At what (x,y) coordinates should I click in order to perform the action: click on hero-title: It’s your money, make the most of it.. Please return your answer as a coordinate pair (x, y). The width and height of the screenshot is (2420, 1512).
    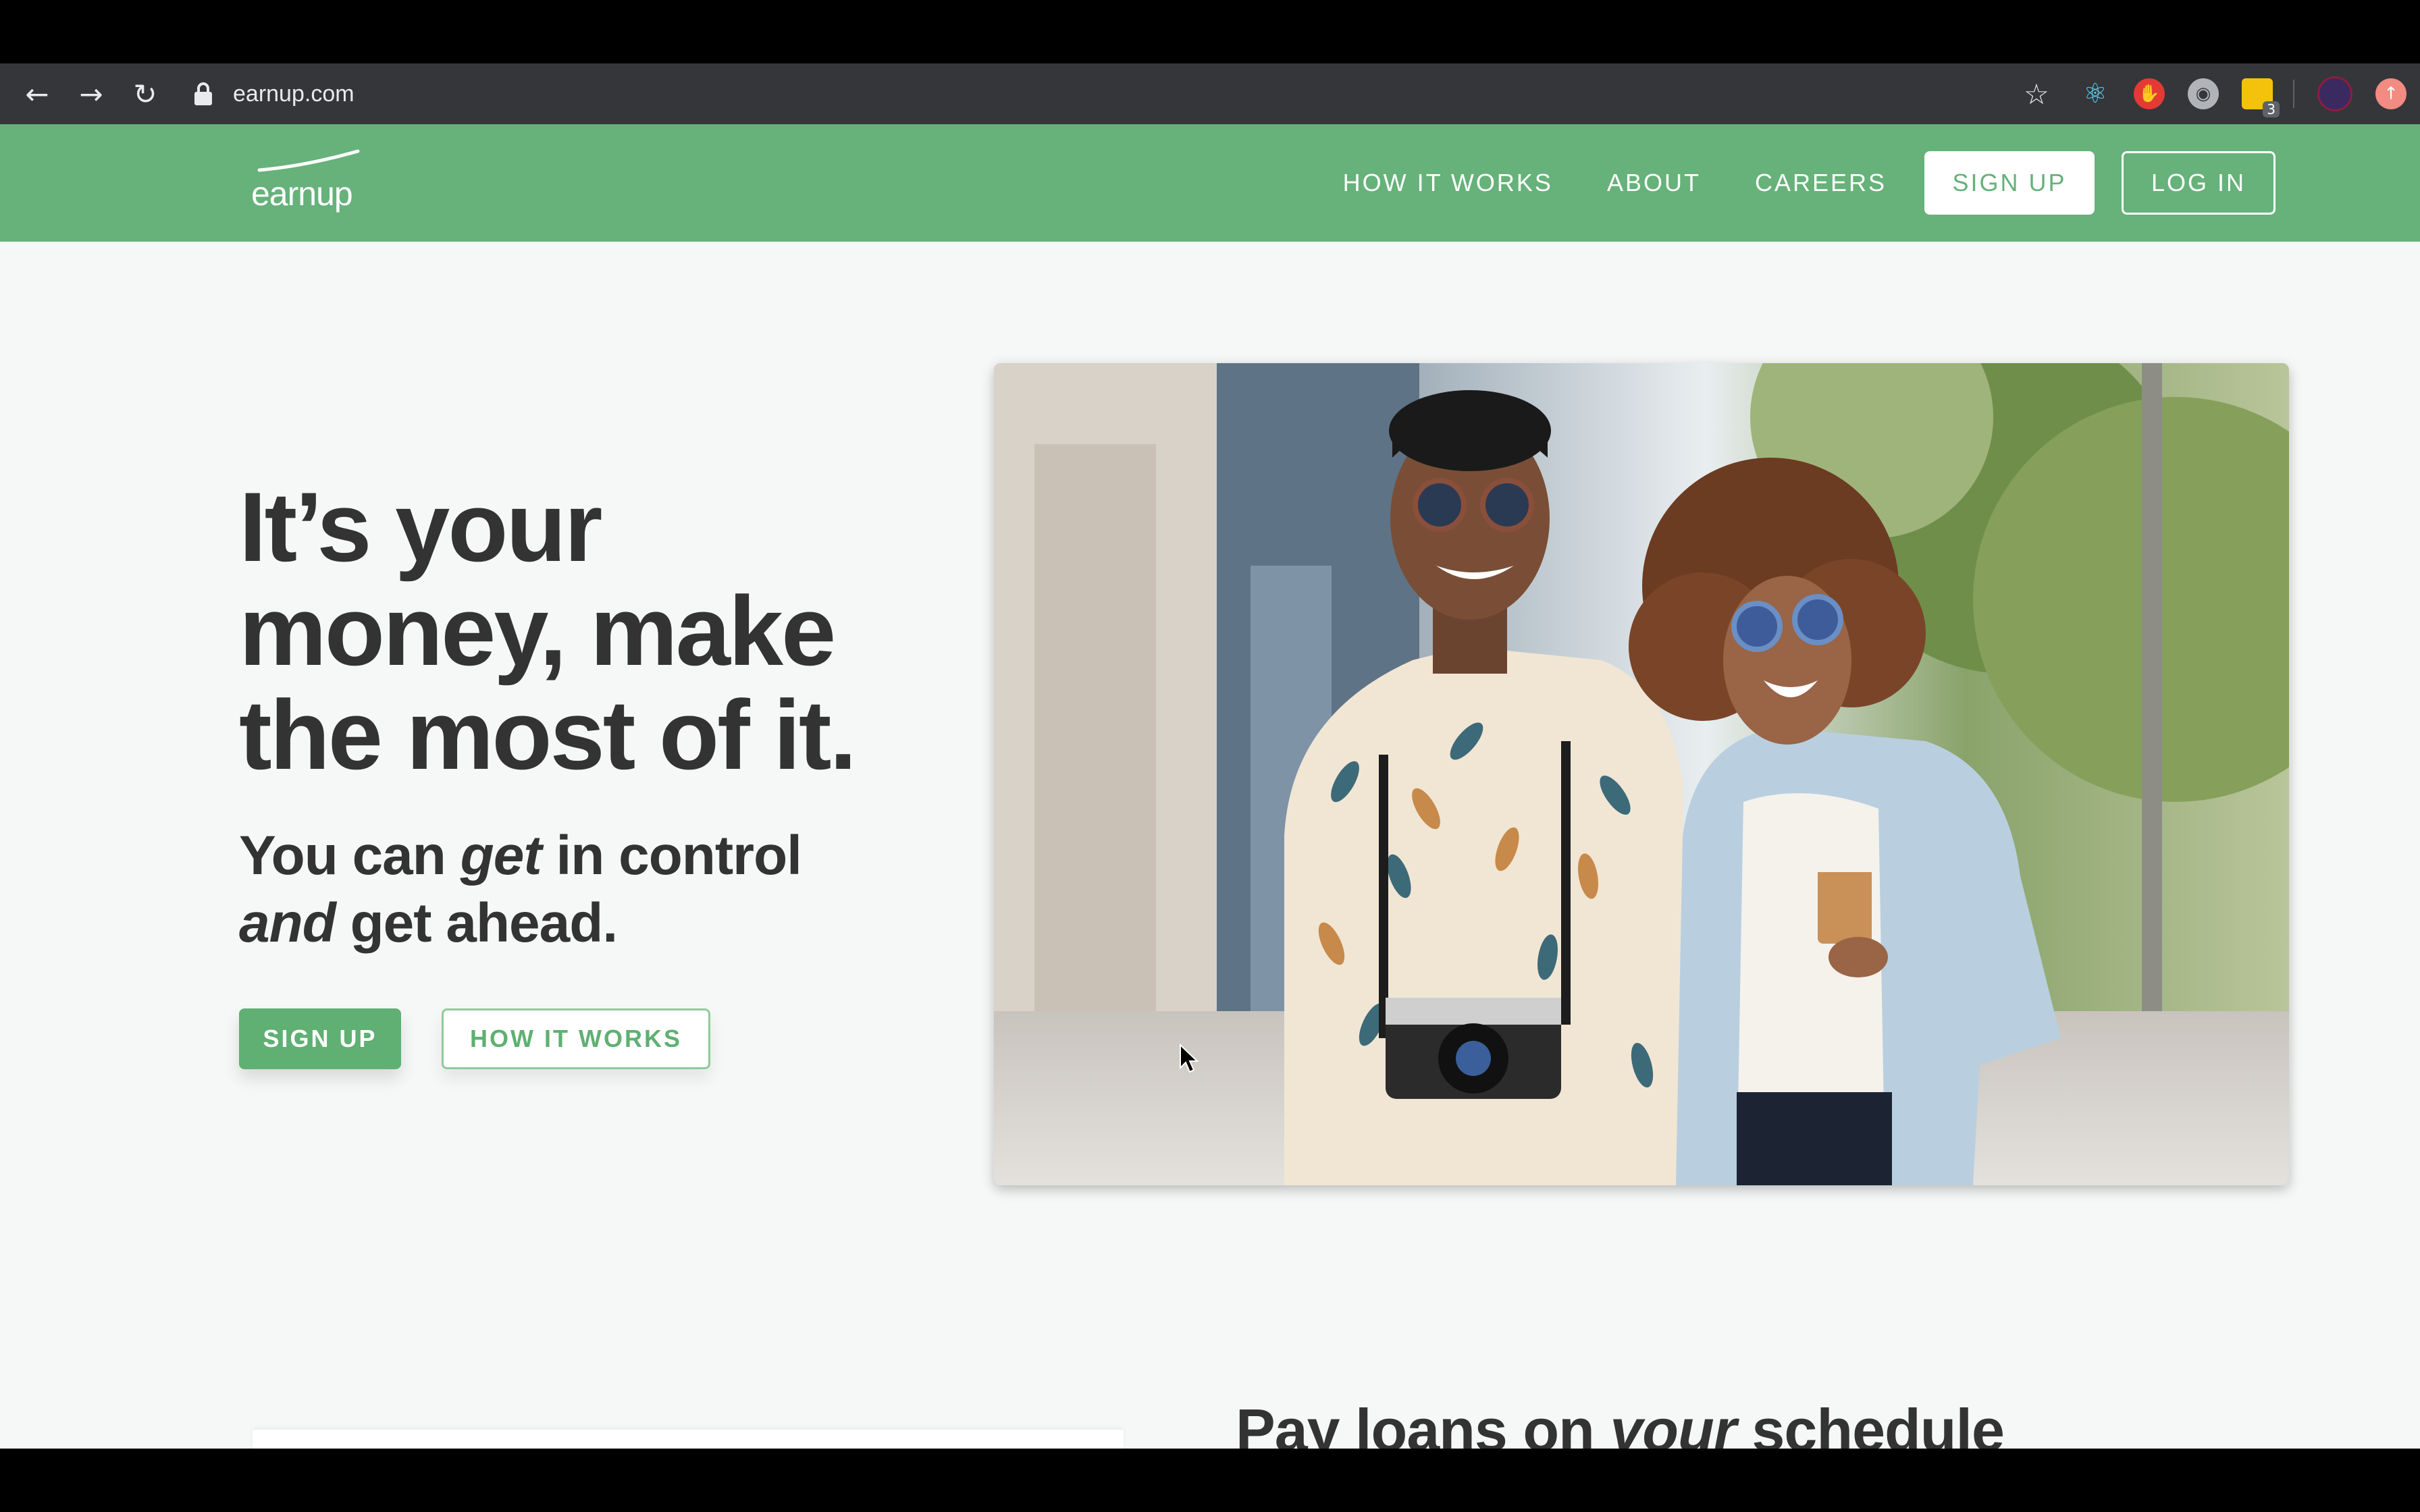
    Looking at the image, I should click on (576, 631).